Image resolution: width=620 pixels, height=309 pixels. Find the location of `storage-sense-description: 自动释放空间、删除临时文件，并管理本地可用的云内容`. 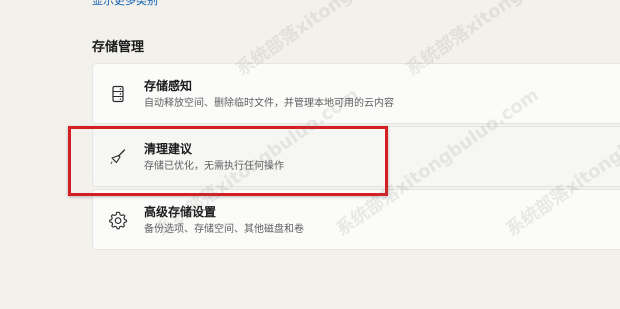

storage-sense-description: 自动释放空间、删除临时文件，并管理本地可用的云内容 is located at coordinates (269, 103).